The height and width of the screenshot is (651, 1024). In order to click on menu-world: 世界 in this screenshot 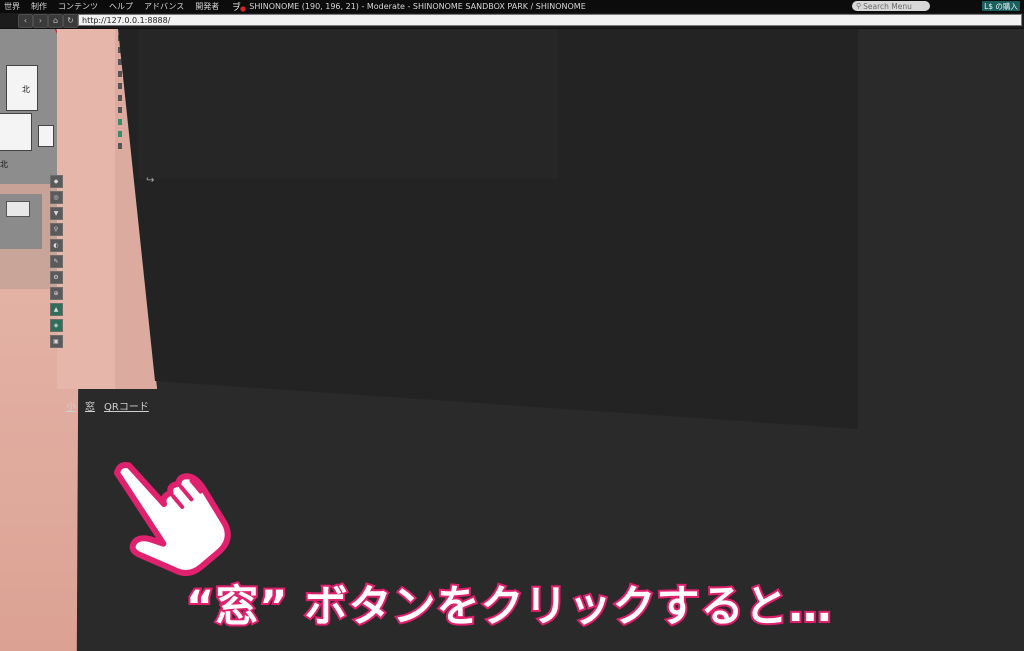, I will do `click(13, 6)`.